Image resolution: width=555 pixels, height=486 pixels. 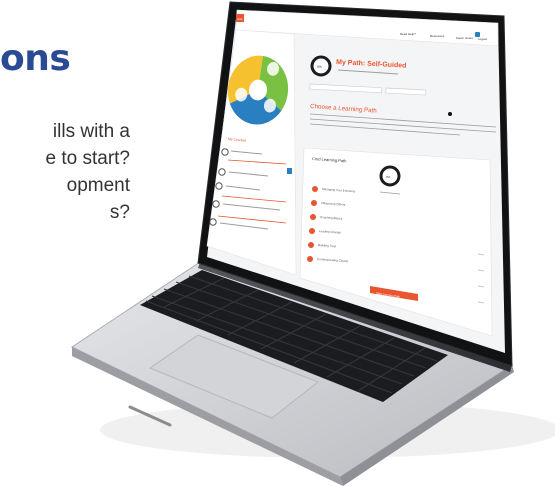 What do you see at coordinates (388, 177) in the screenshot?
I see `card-progress-value: 0%` at bounding box center [388, 177].